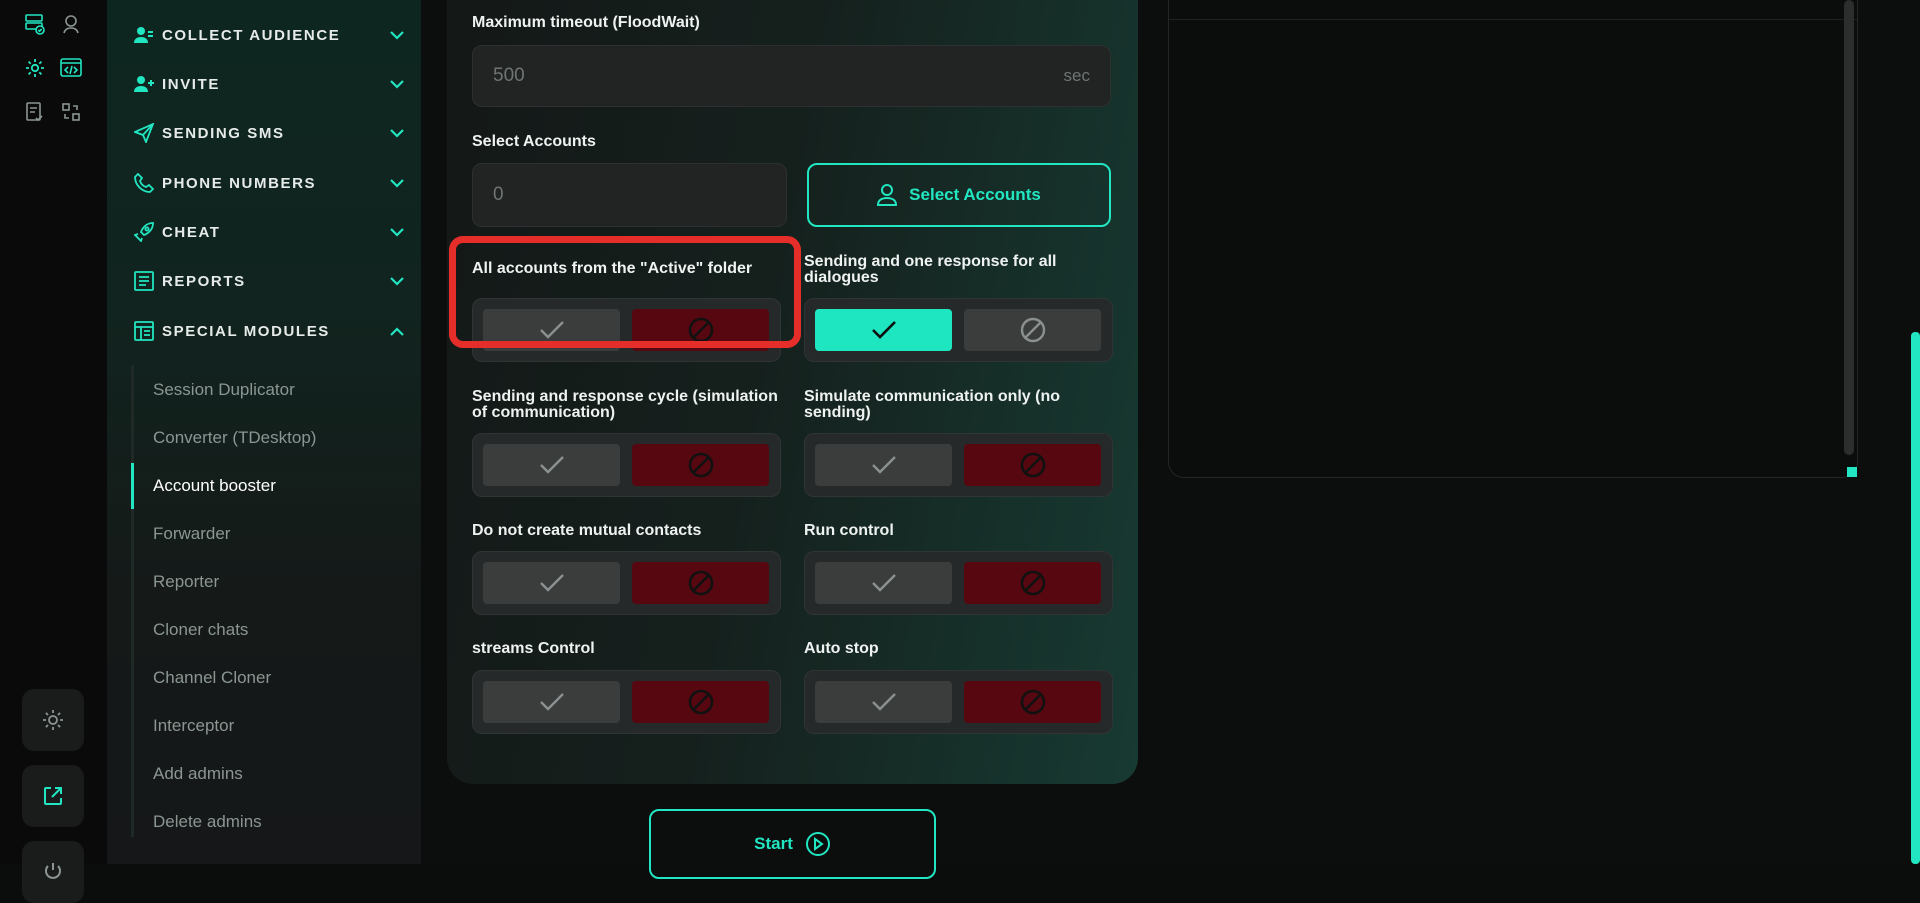  What do you see at coordinates (251, 35) in the screenshot?
I see `nav-label: COLLECT AUDIENCE` at bounding box center [251, 35].